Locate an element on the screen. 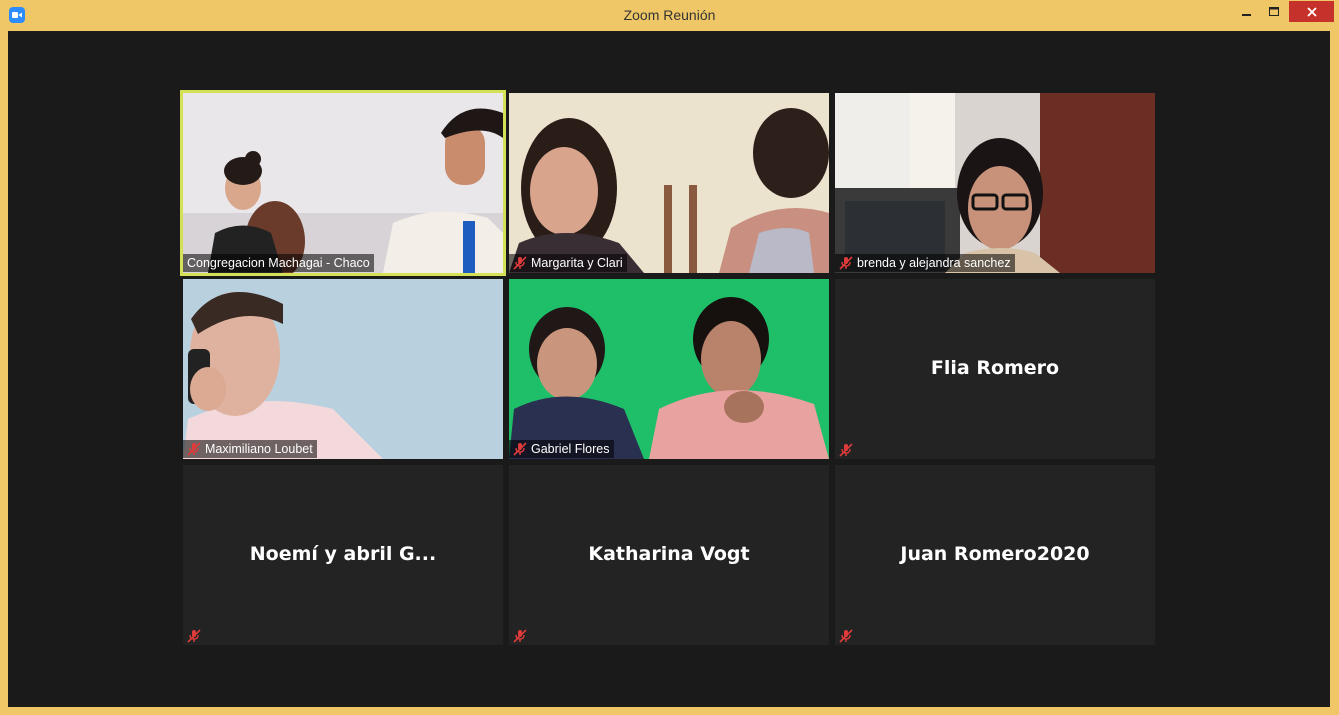 Image resolution: width=1339 pixels, height=715 pixels. participant-tile: brenda y alejandra sanchez is located at coordinates (995, 183).